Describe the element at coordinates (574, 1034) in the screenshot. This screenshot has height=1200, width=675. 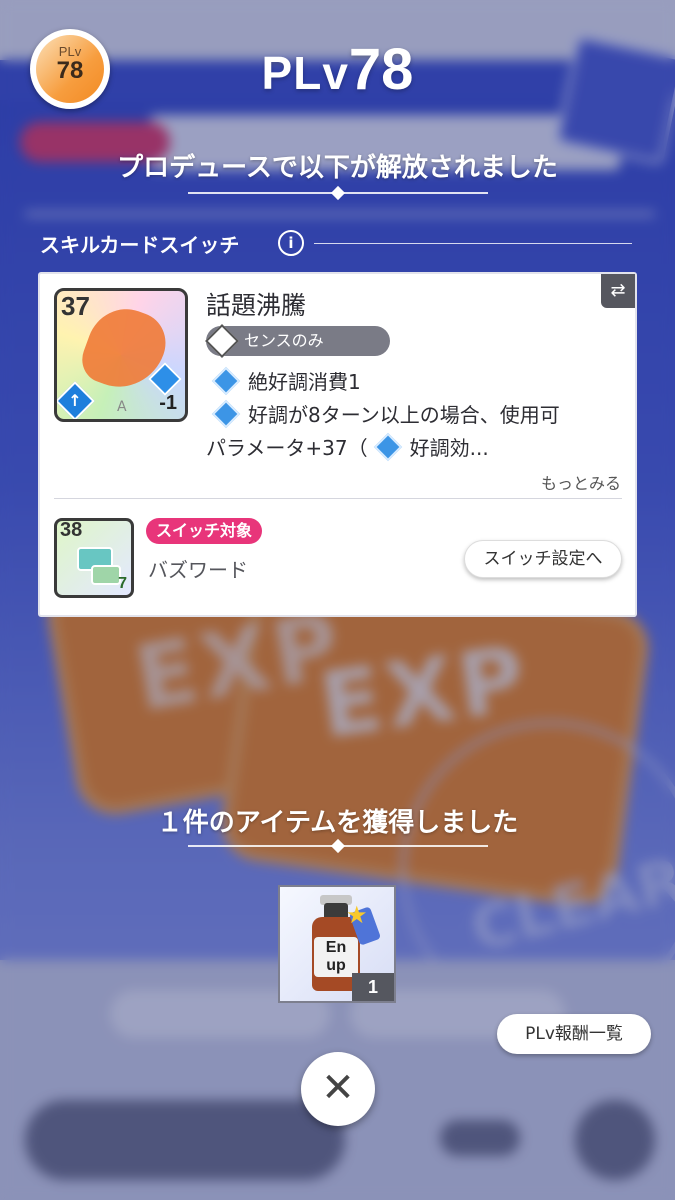
I see `plv-rewards-list-button: PLv報酬一覧` at that location.